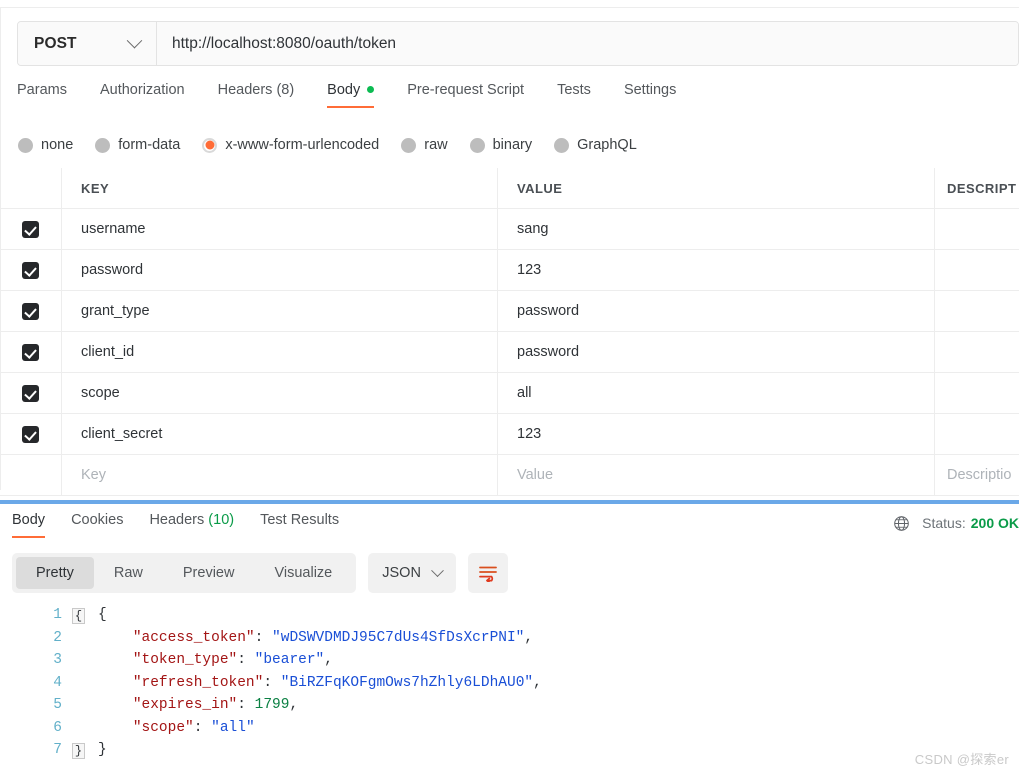  Describe the element at coordinates (558, 750) in the screenshot. I see `code-line: }` at that location.